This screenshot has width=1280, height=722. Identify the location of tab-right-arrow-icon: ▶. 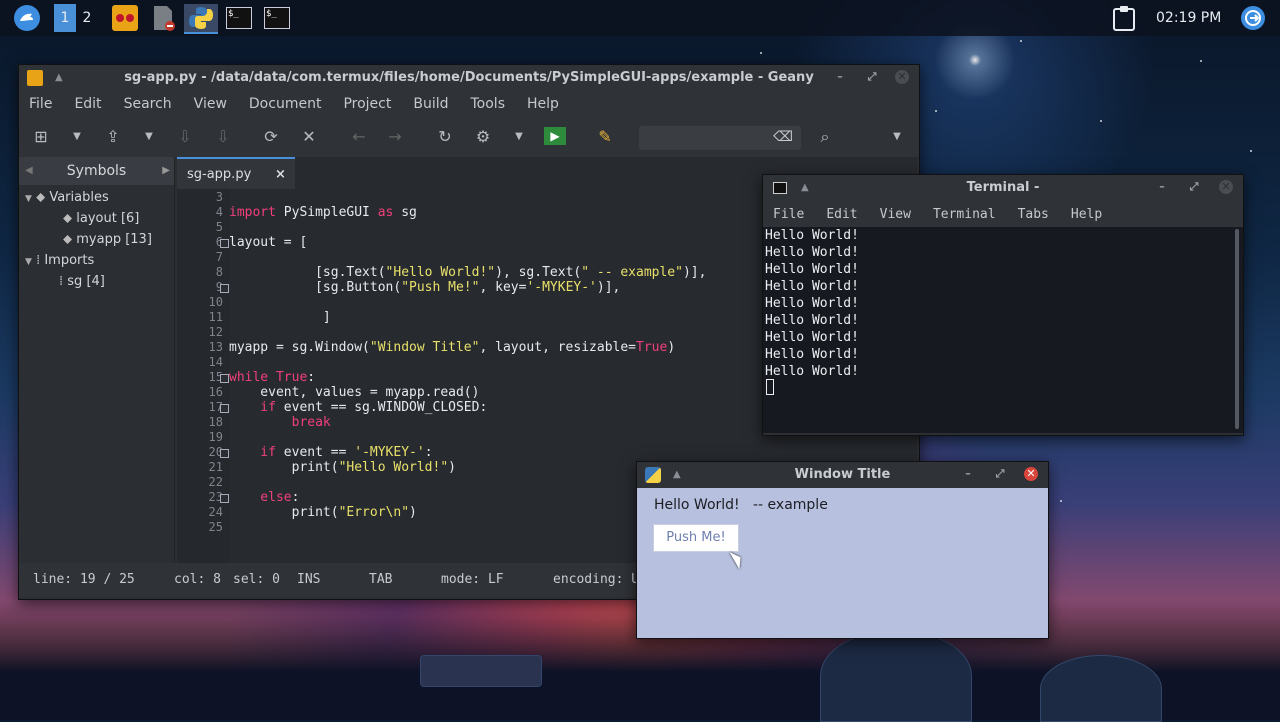
(166, 171).